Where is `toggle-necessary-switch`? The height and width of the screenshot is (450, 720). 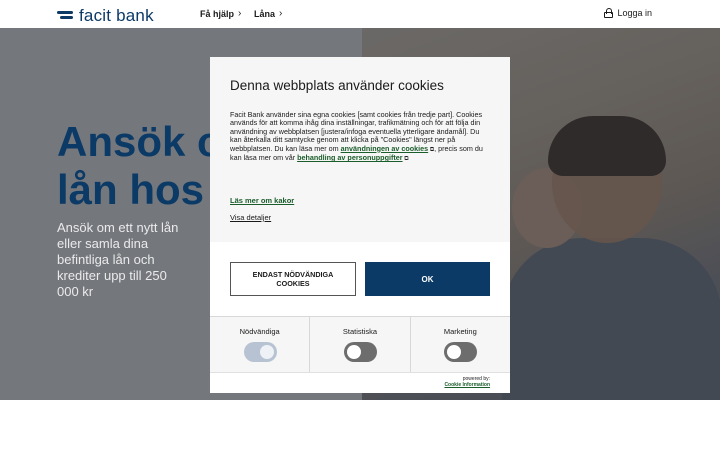 toggle-necessary-switch is located at coordinates (260, 352).